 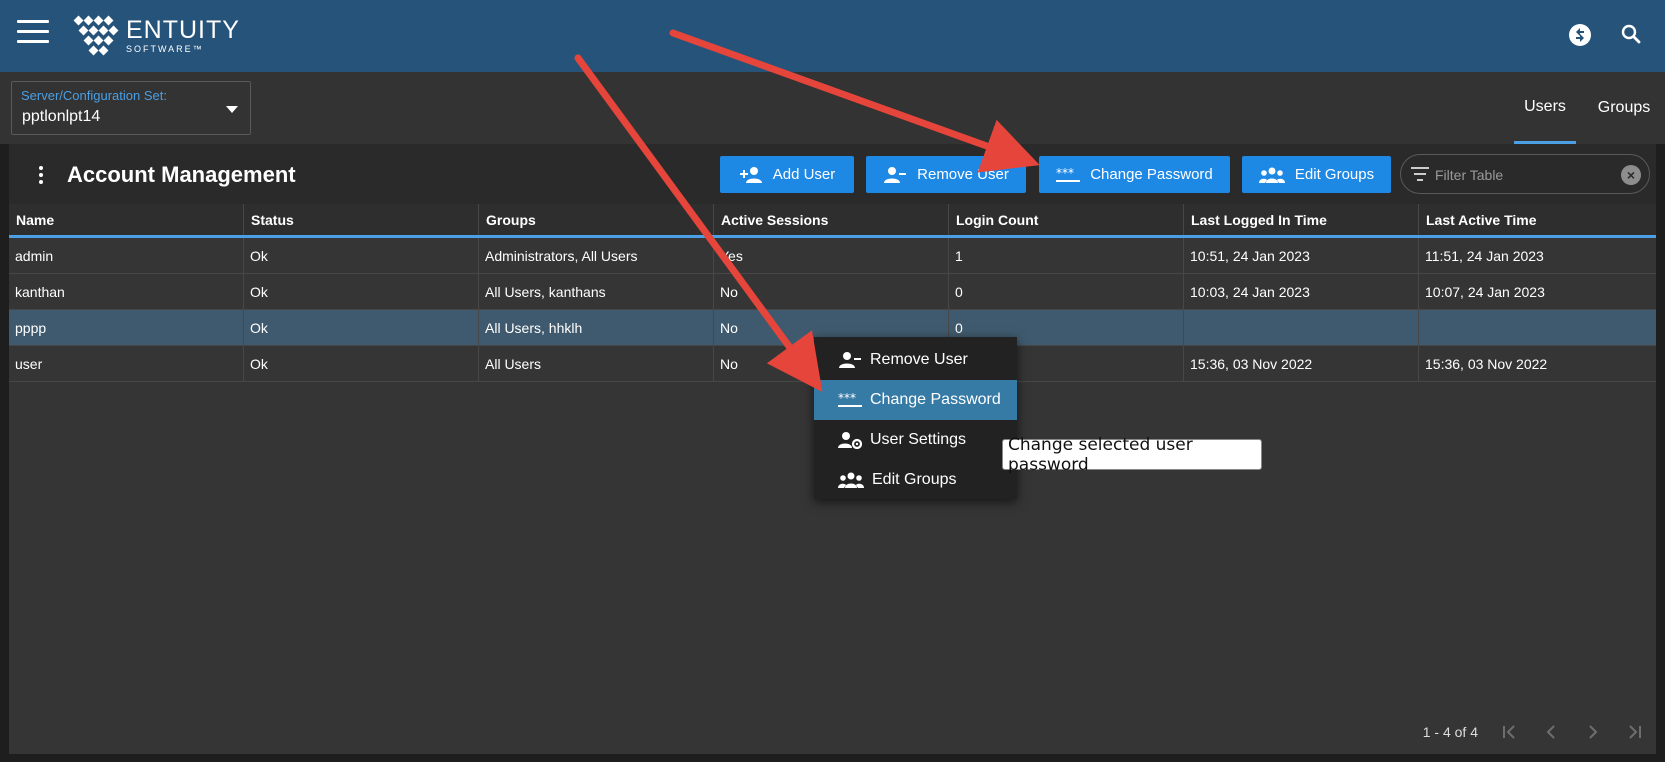 I want to click on remove-user-button: Remove User, so click(x=946, y=174).